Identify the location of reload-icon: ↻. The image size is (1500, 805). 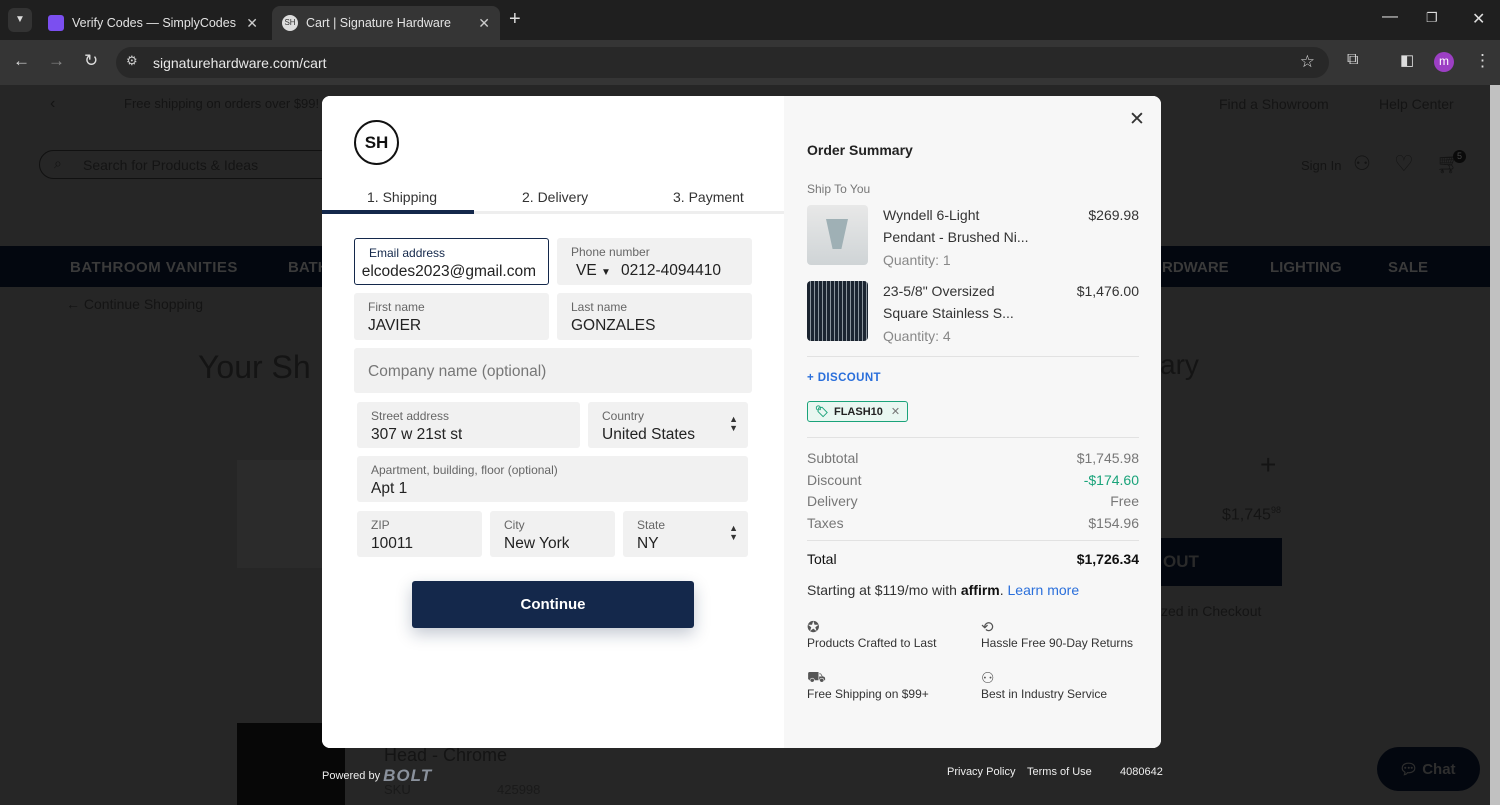
(91, 61).